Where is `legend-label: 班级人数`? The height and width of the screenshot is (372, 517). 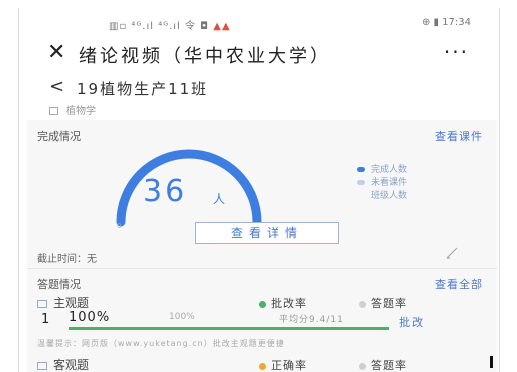 legend-label: 班级人数 is located at coordinates (389, 196).